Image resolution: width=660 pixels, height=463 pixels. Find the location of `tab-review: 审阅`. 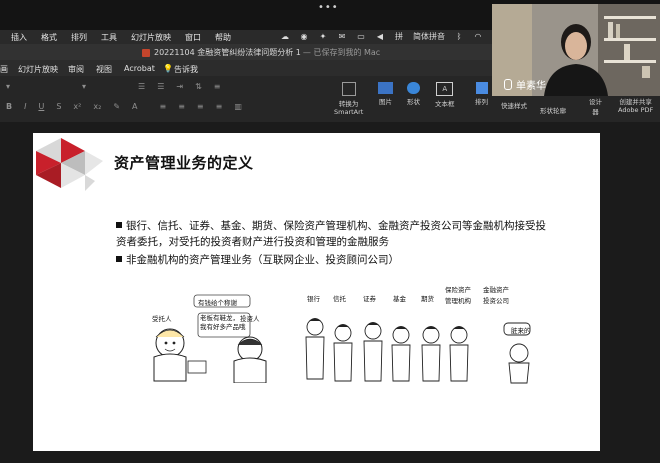

tab-review: 审阅 is located at coordinates (76, 69).